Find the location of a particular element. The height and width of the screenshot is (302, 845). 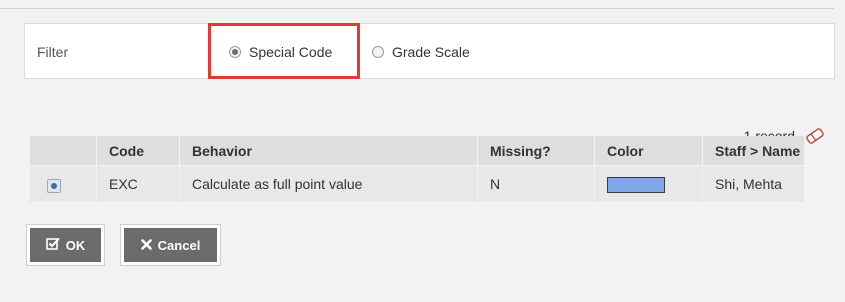

cell-missing: N is located at coordinates (536, 183).